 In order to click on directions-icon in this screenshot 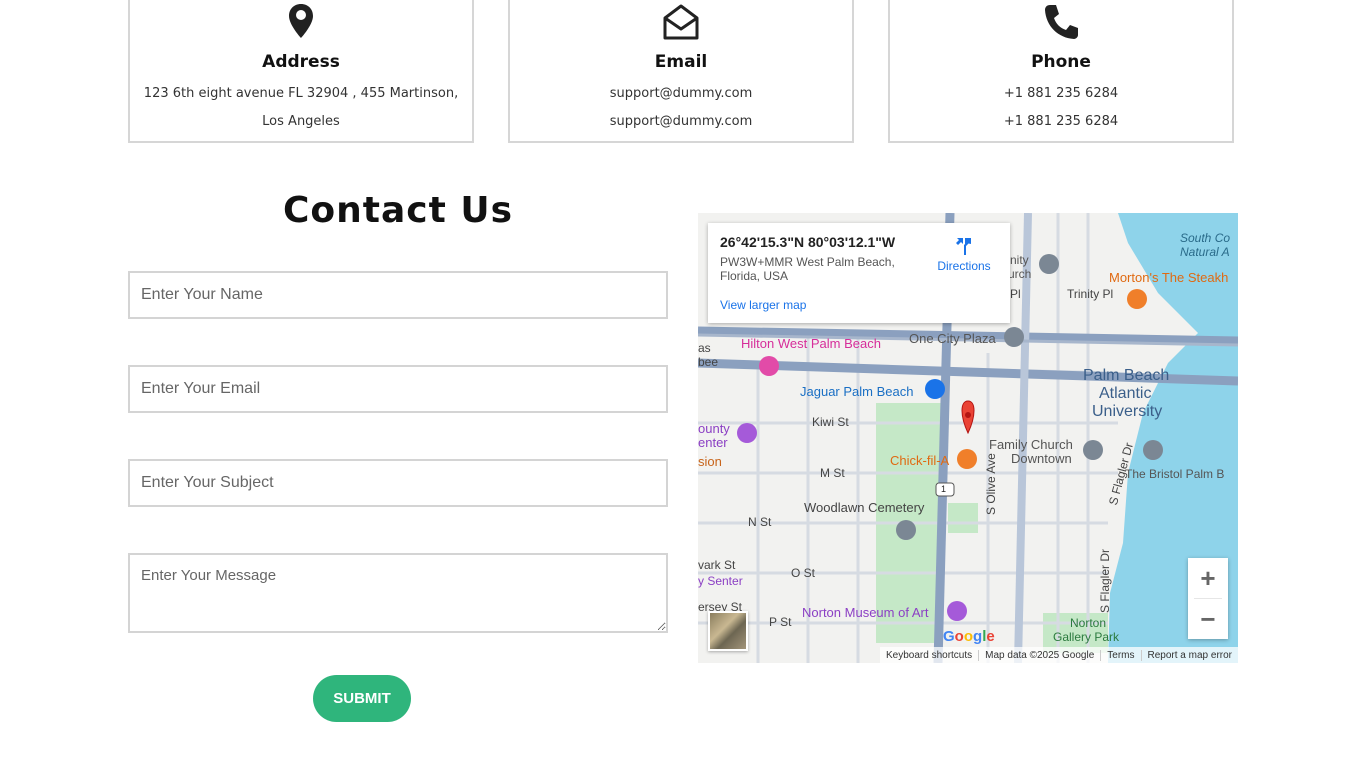, I will do `click(963, 246)`.